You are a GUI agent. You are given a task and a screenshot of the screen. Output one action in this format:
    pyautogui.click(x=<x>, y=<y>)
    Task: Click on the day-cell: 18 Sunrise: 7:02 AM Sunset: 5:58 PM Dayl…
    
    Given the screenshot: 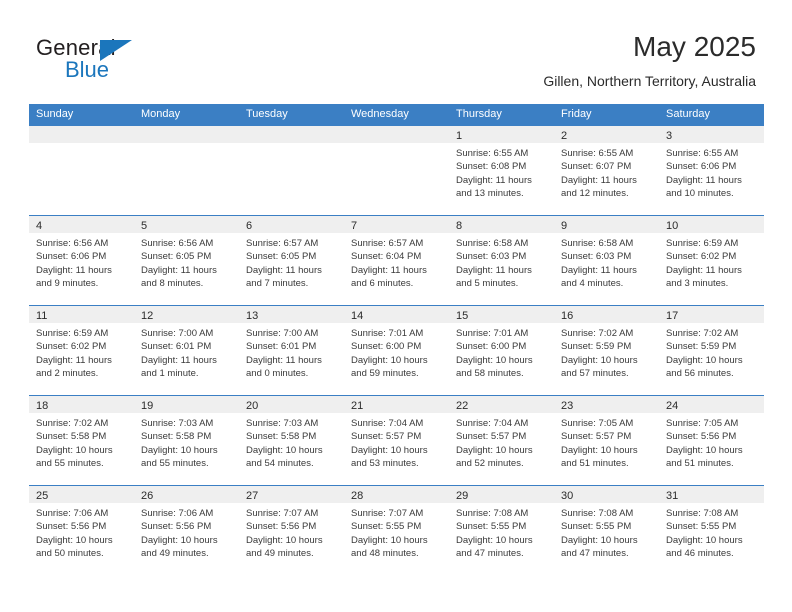 What is the action you would take?
    pyautogui.click(x=81, y=440)
    